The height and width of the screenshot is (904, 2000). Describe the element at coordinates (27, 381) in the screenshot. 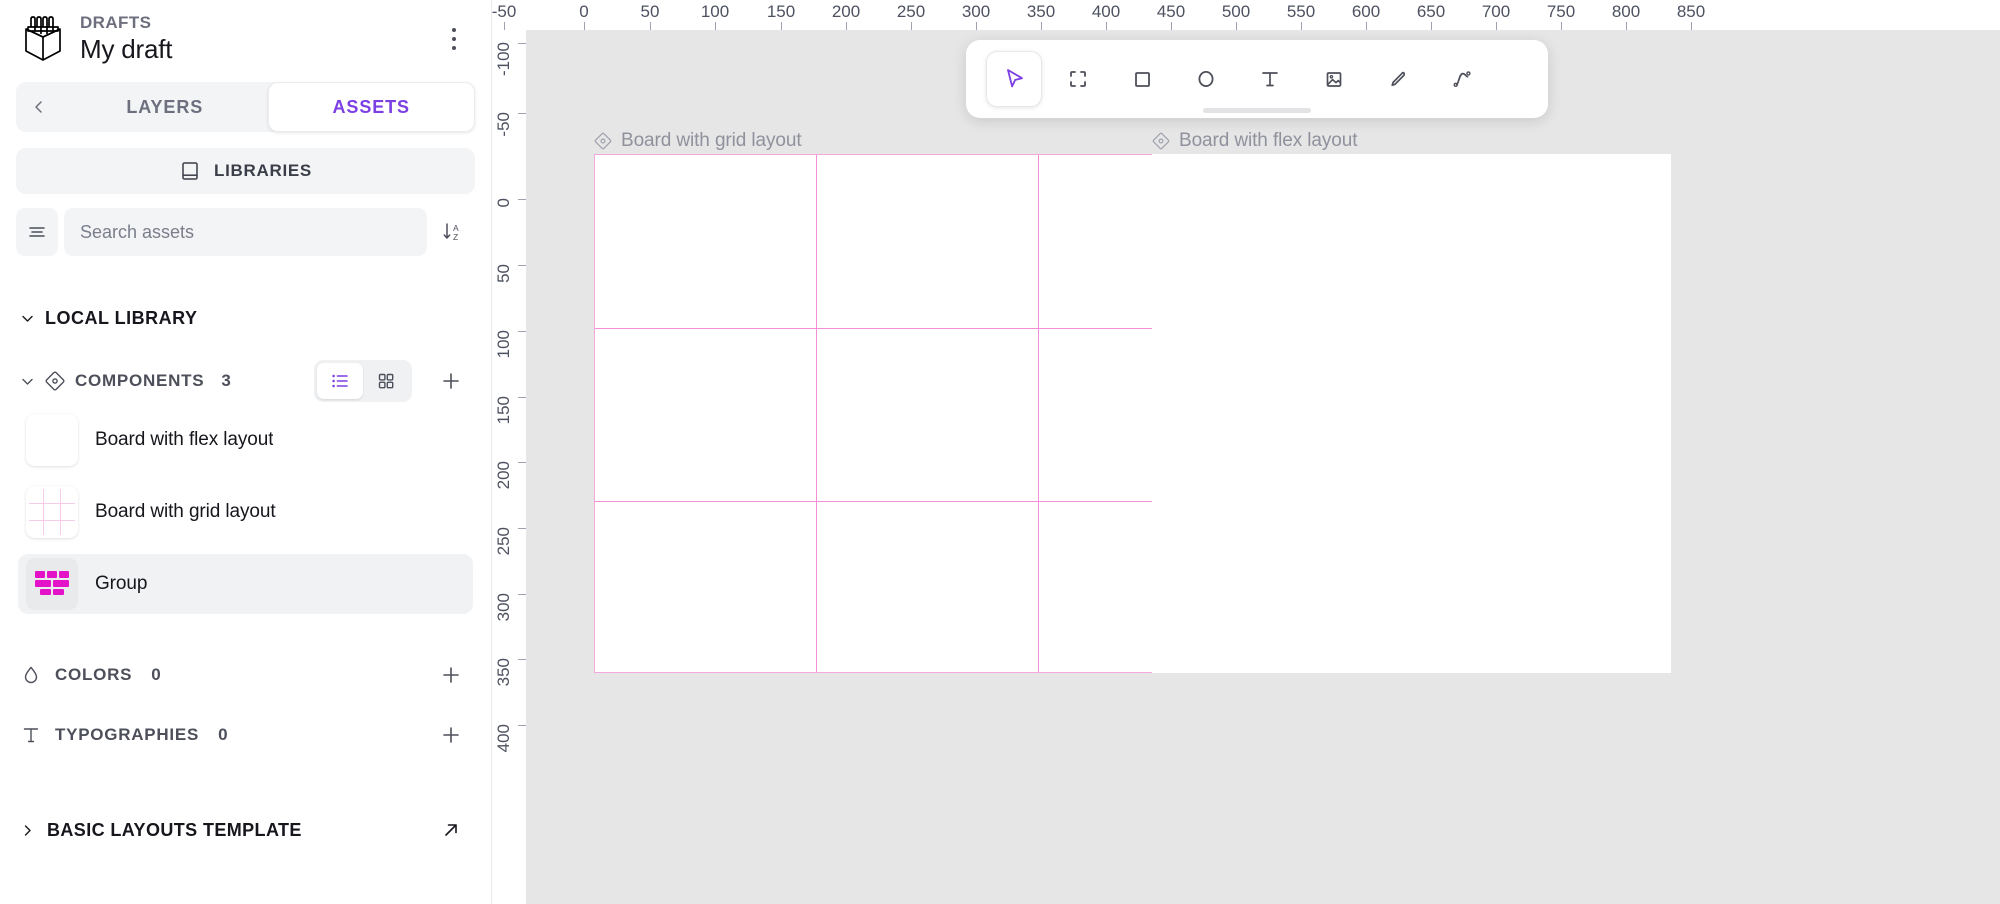

I see `components-collapse-toggle` at that location.